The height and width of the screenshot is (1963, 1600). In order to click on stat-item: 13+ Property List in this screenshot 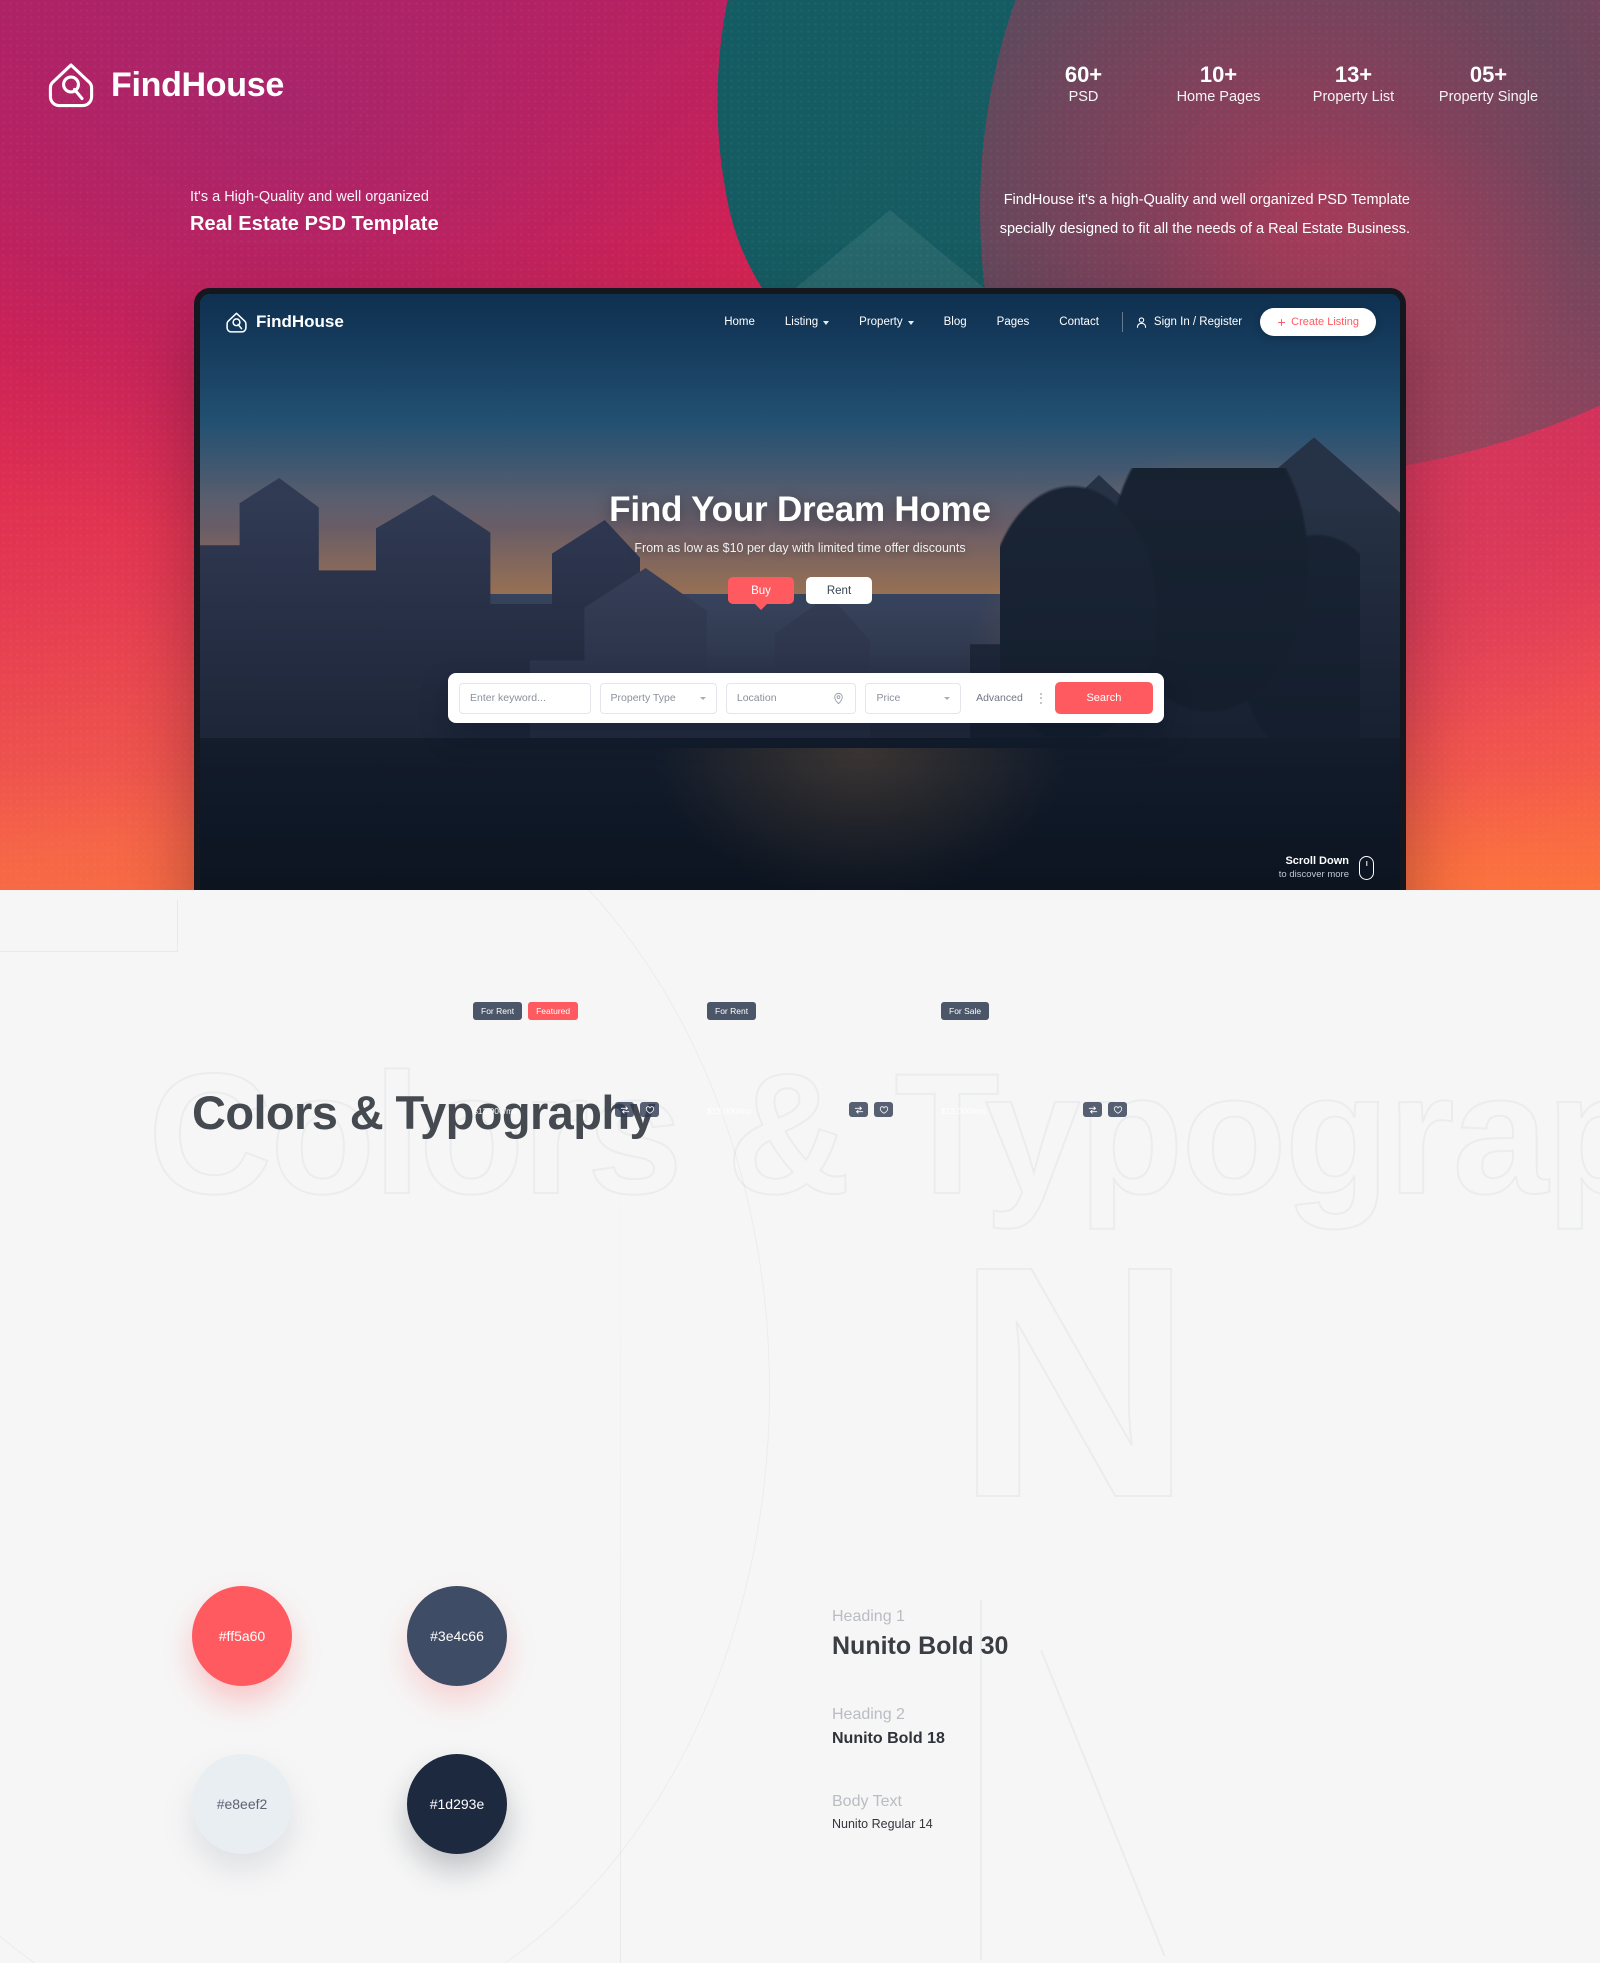, I will do `click(1353, 85)`.